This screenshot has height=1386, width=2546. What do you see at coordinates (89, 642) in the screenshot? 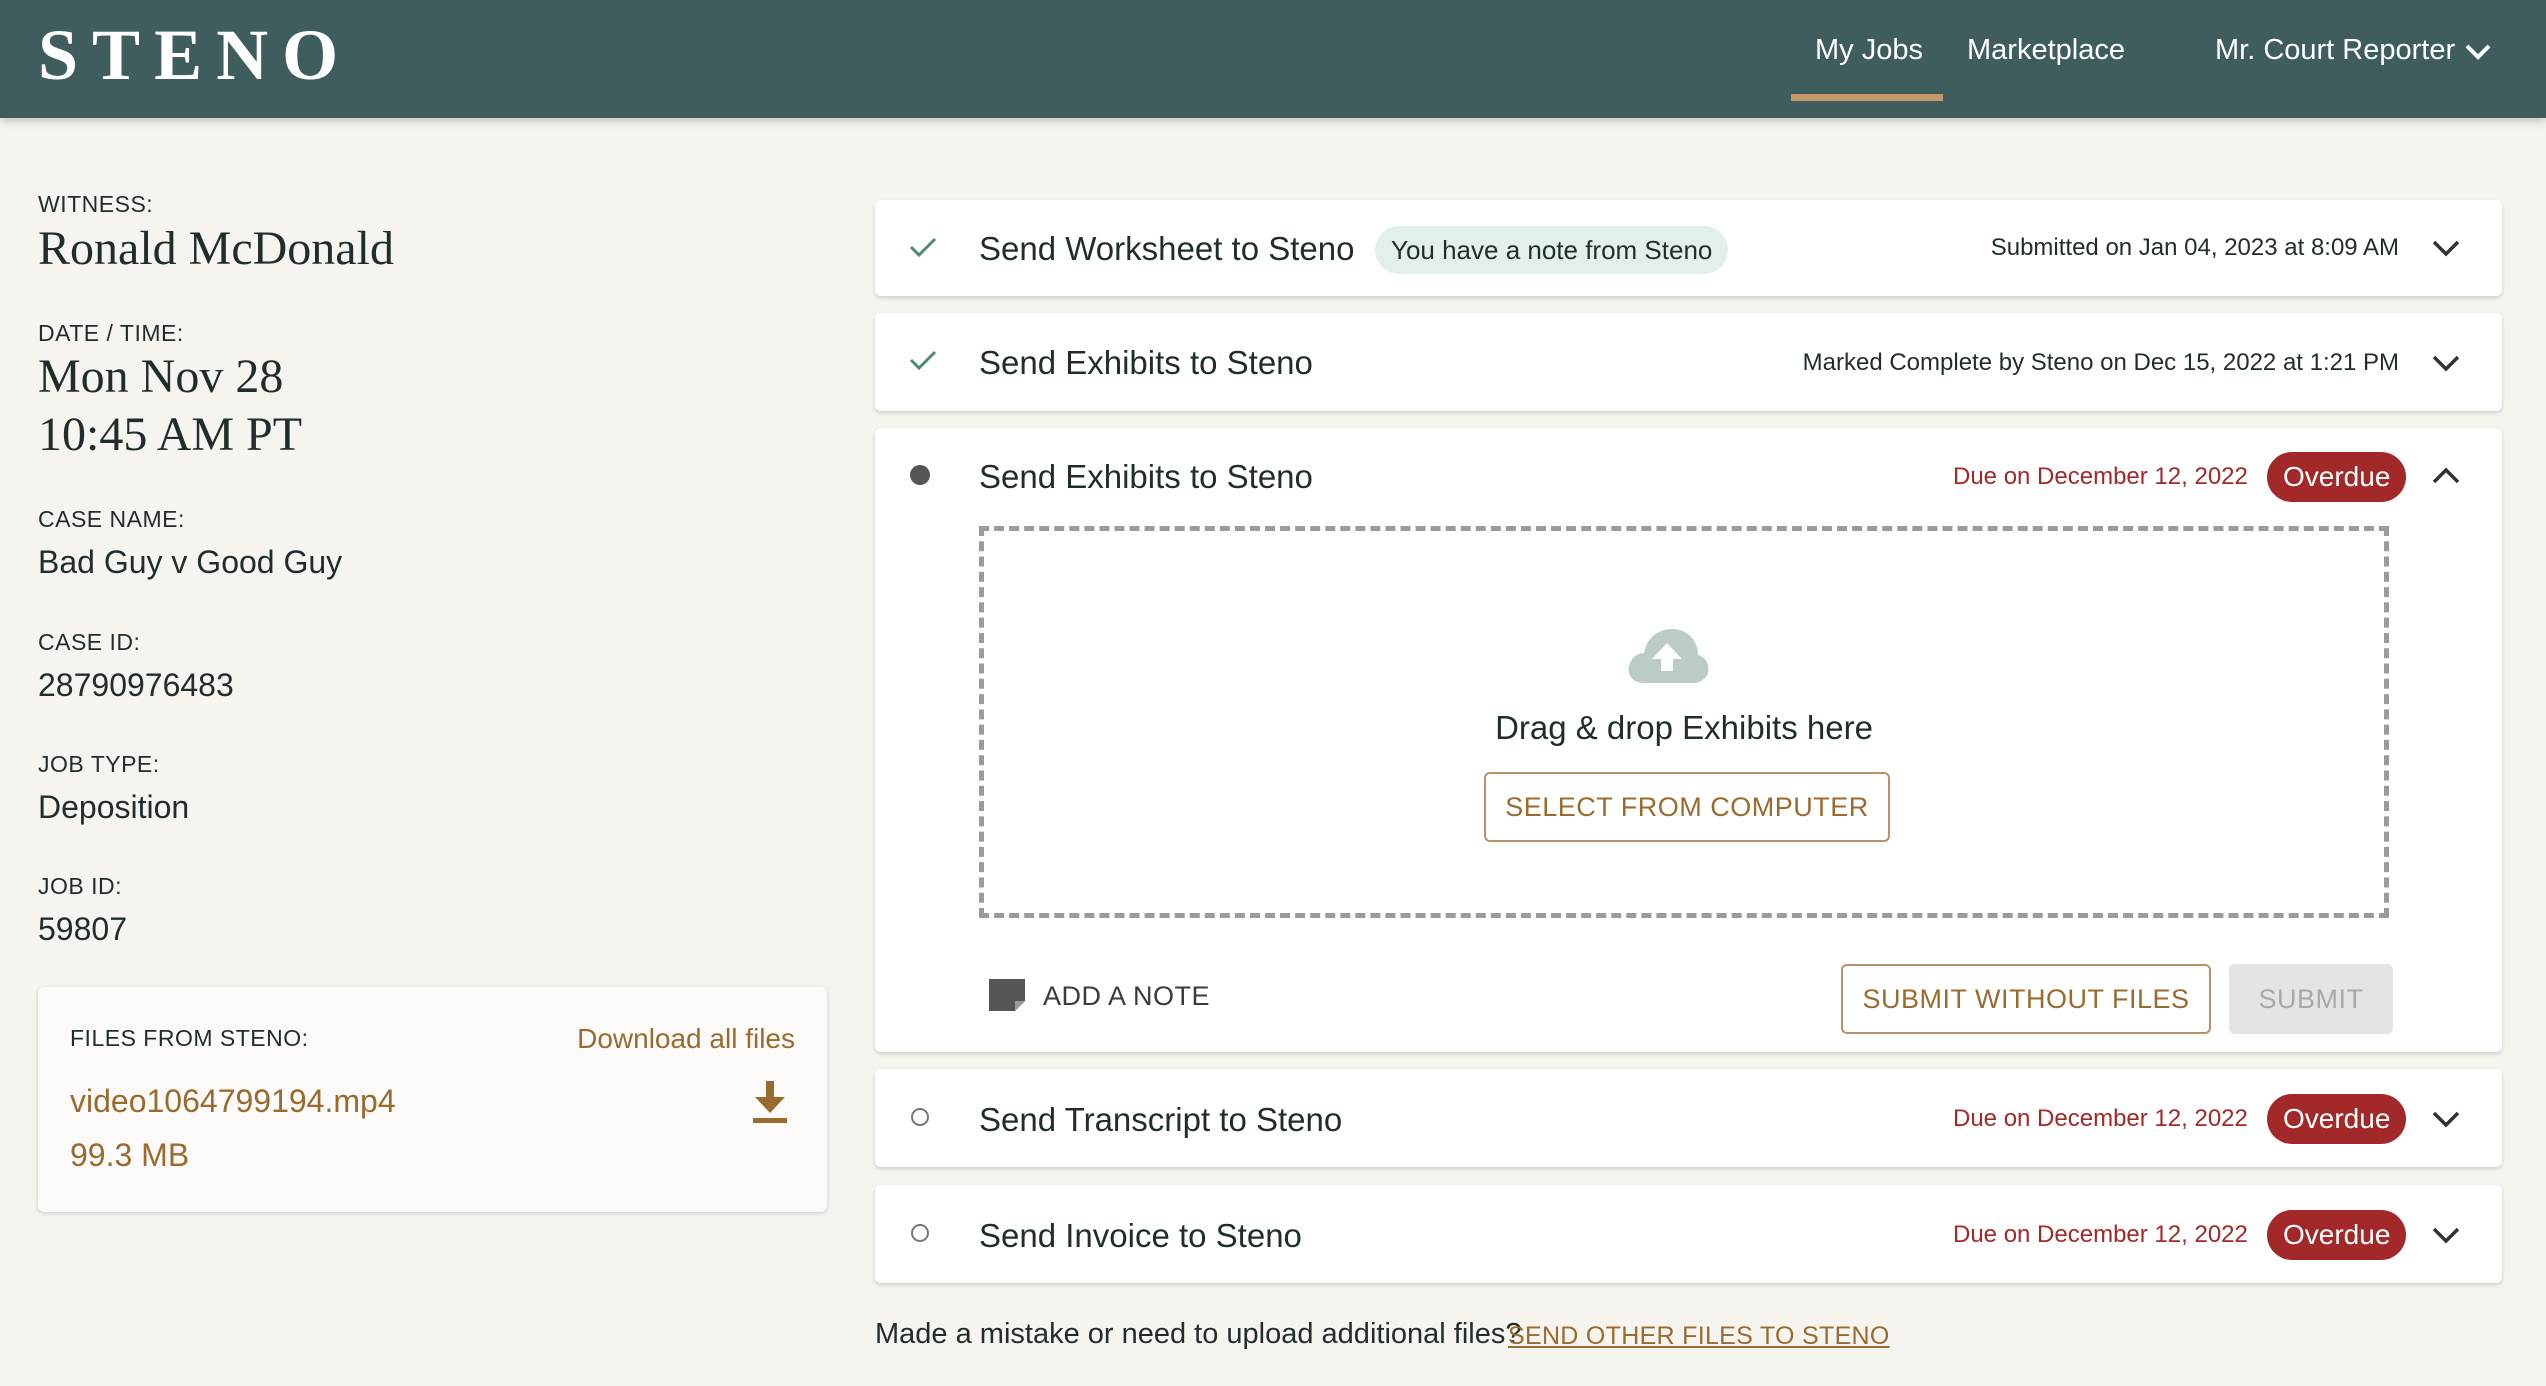
I see `case-id-label: CASE ID:` at bounding box center [89, 642].